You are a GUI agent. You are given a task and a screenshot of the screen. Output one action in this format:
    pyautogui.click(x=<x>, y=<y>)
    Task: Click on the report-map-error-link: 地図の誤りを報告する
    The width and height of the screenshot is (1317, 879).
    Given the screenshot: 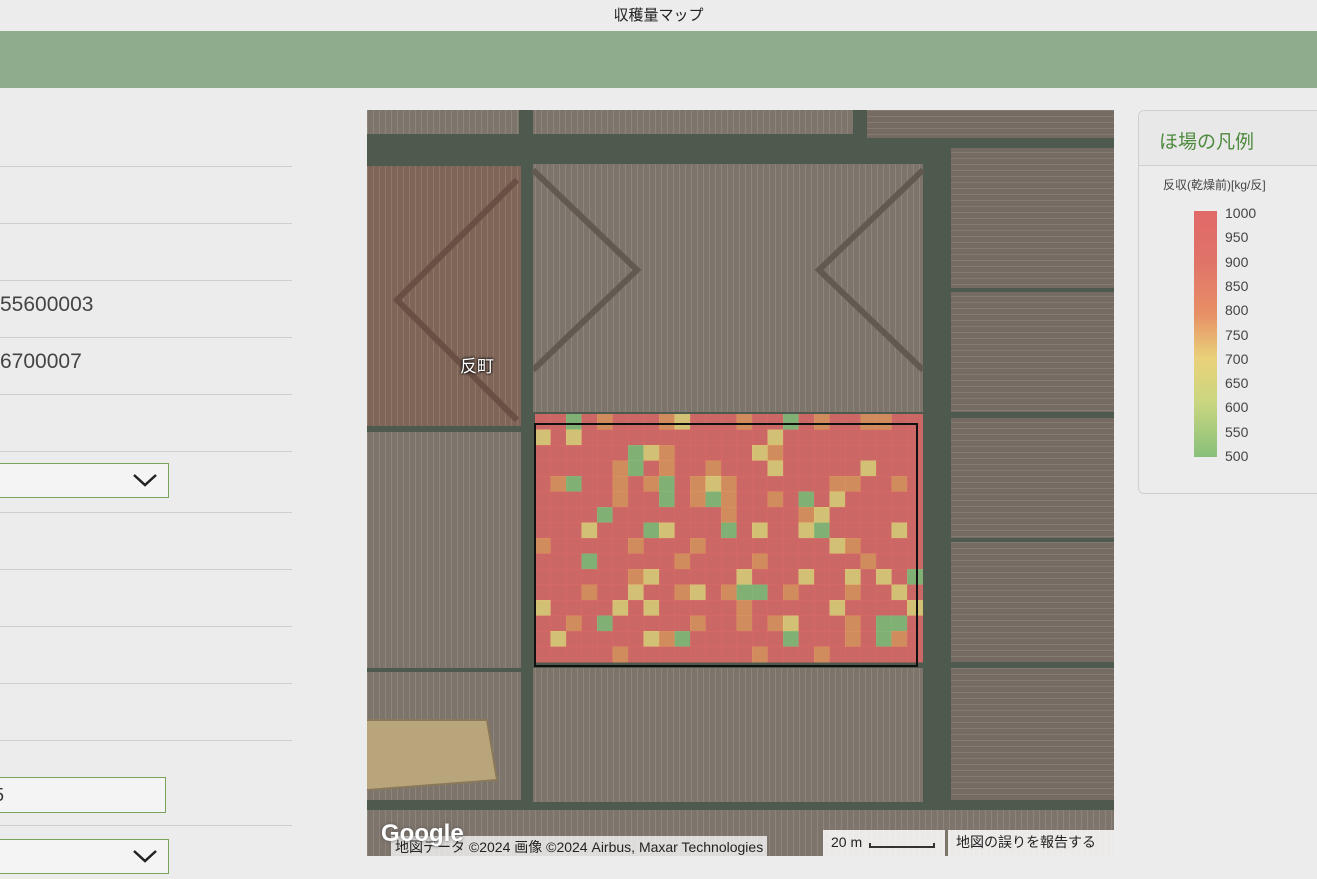 What is the action you would take?
    pyautogui.click(x=1031, y=843)
    